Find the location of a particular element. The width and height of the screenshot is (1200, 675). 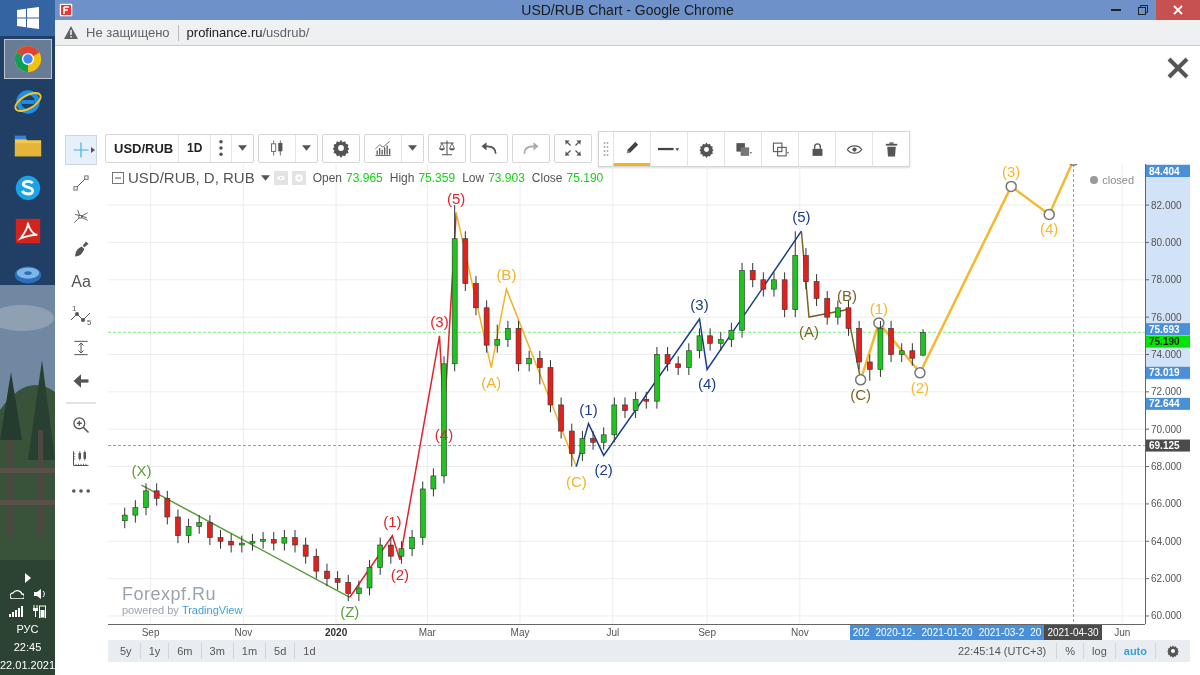

settings-icon is located at coordinates (1173, 651).